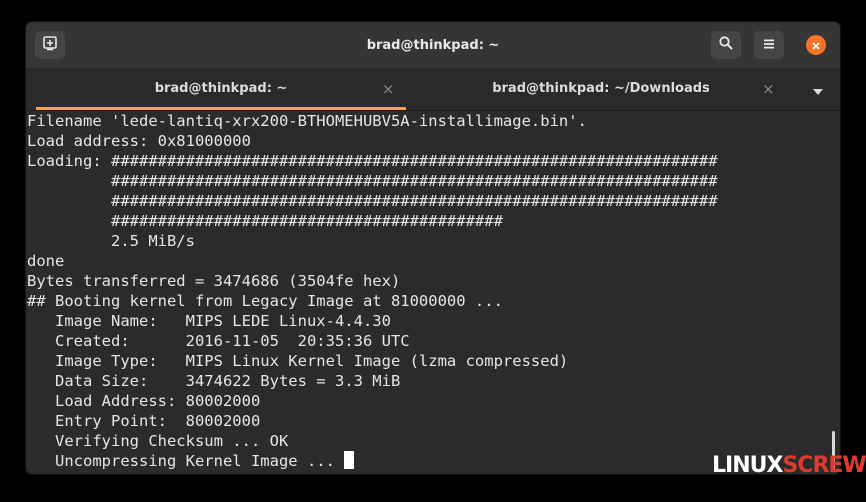 This screenshot has height=502, width=866. What do you see at coordinates (144, 421) in the screenshot?
I see `terminal-line: Entry Point: 80002000` at bounding box center [144, 421].